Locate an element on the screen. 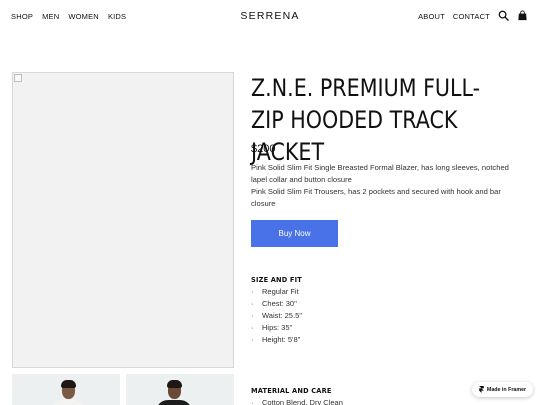 The height and width of the screenshot is (405, 540). nav-link-shop: SHOP is located at coordinates (22, 16).